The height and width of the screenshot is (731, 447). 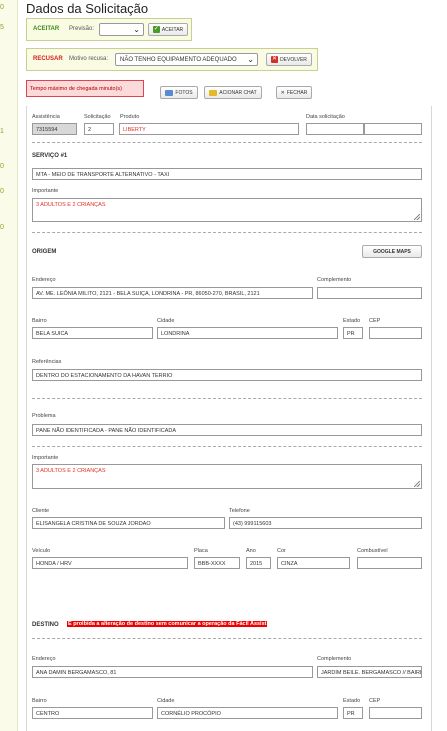 What do you see at coordinates (375, 701) in the screenshot?
I see `destination-zip-label: CEP` at bounding box center [375, 701].